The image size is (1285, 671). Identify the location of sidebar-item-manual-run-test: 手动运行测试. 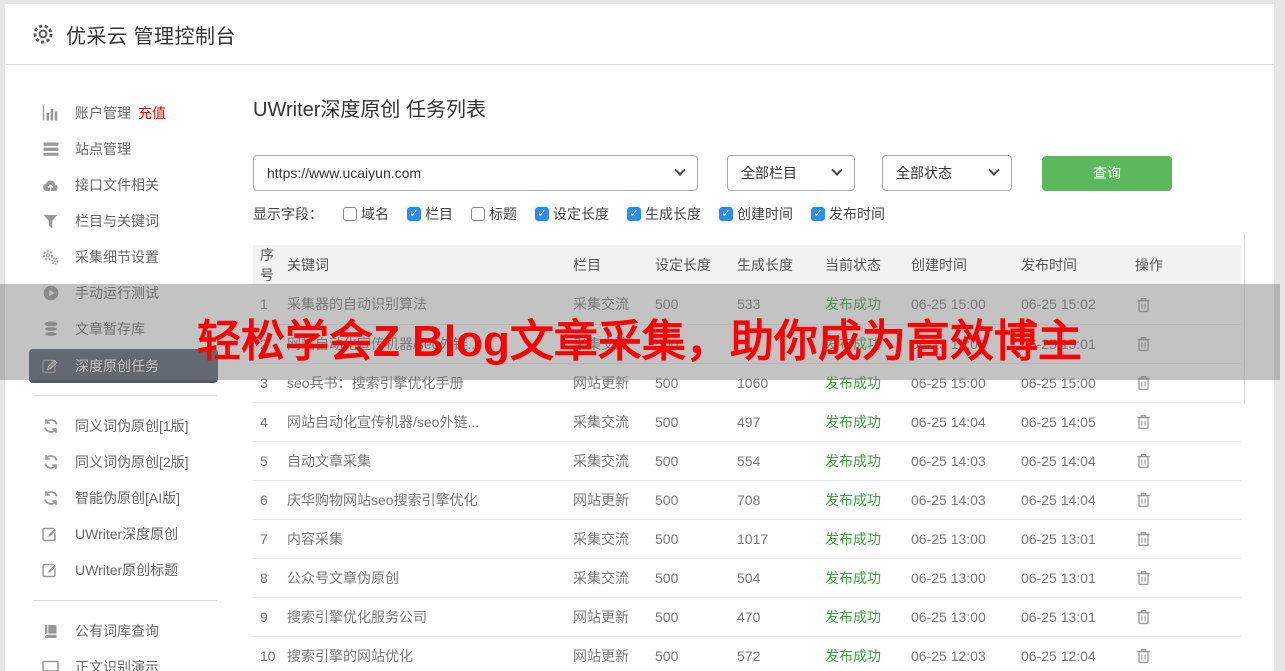
(118, 293).